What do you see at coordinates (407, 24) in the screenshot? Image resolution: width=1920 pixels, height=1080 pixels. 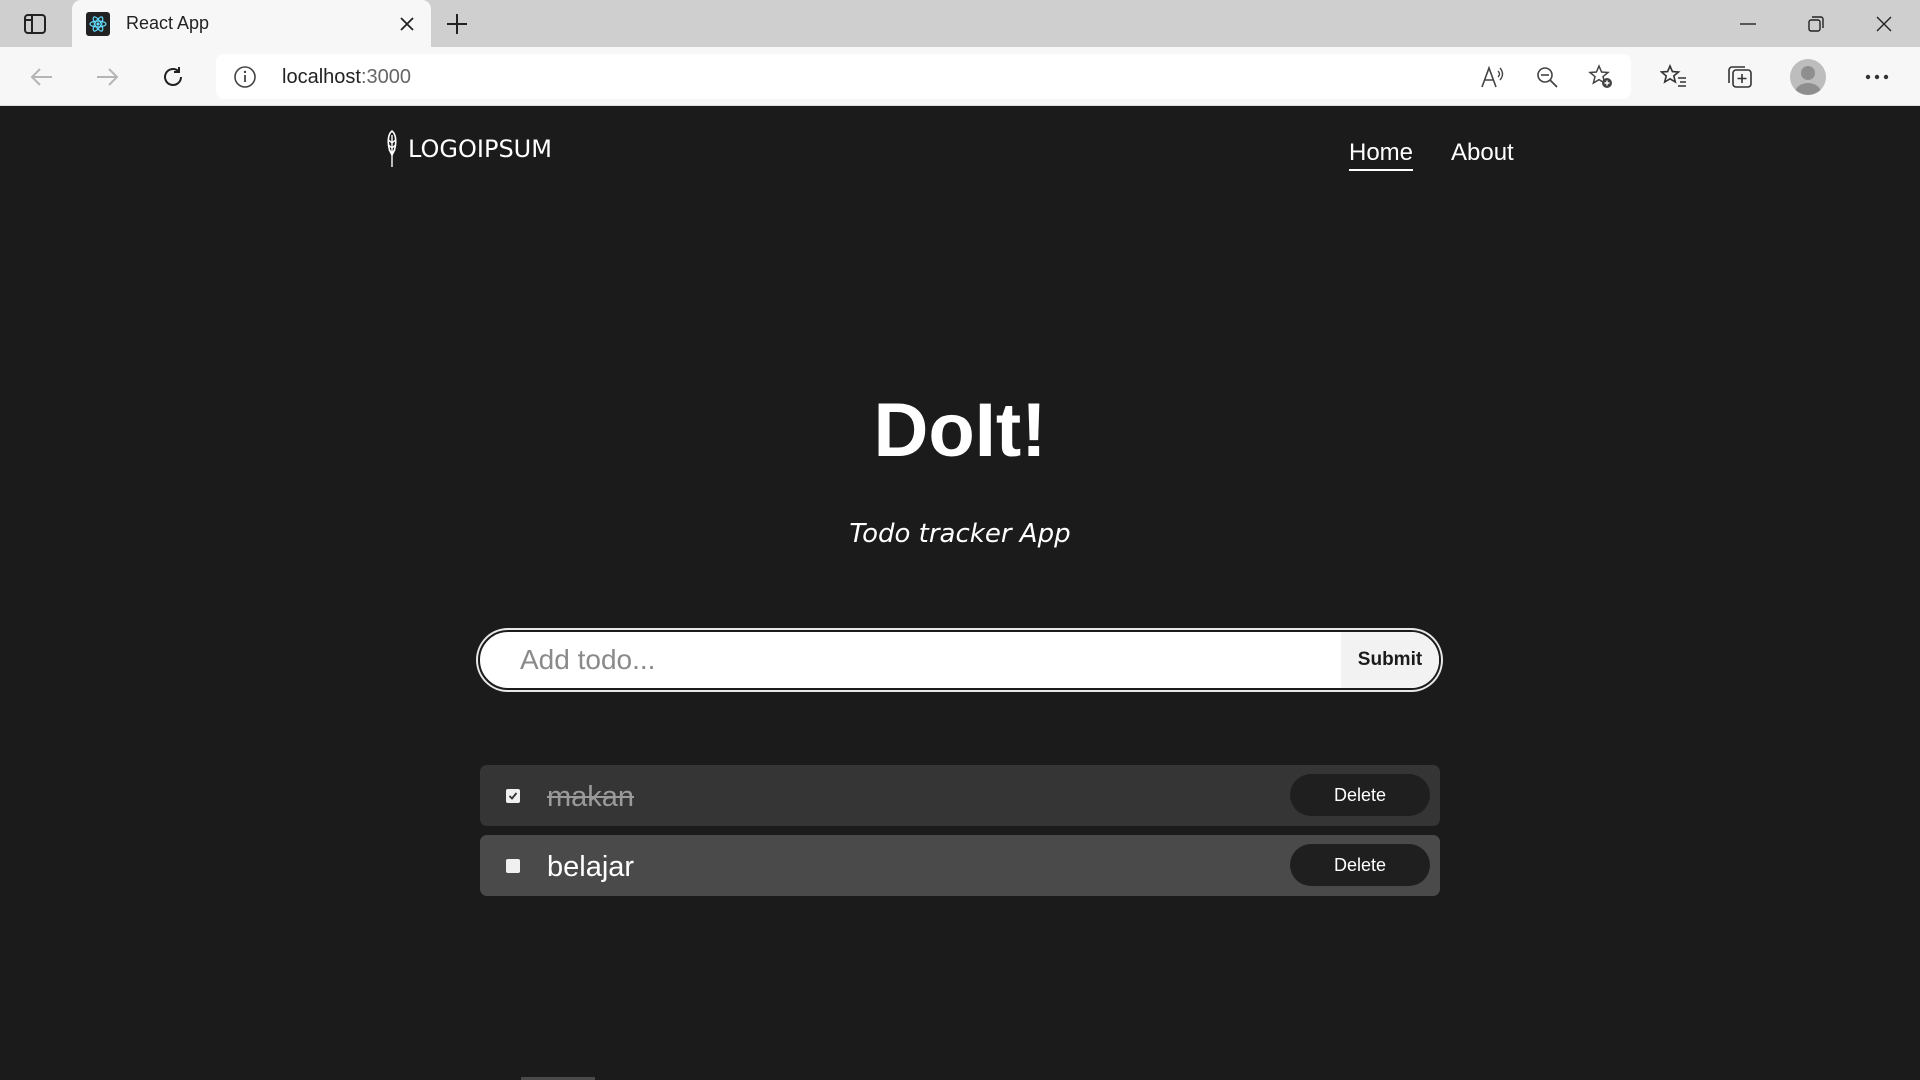 I see `close-tab-icon` at bounding box center [407, 24].